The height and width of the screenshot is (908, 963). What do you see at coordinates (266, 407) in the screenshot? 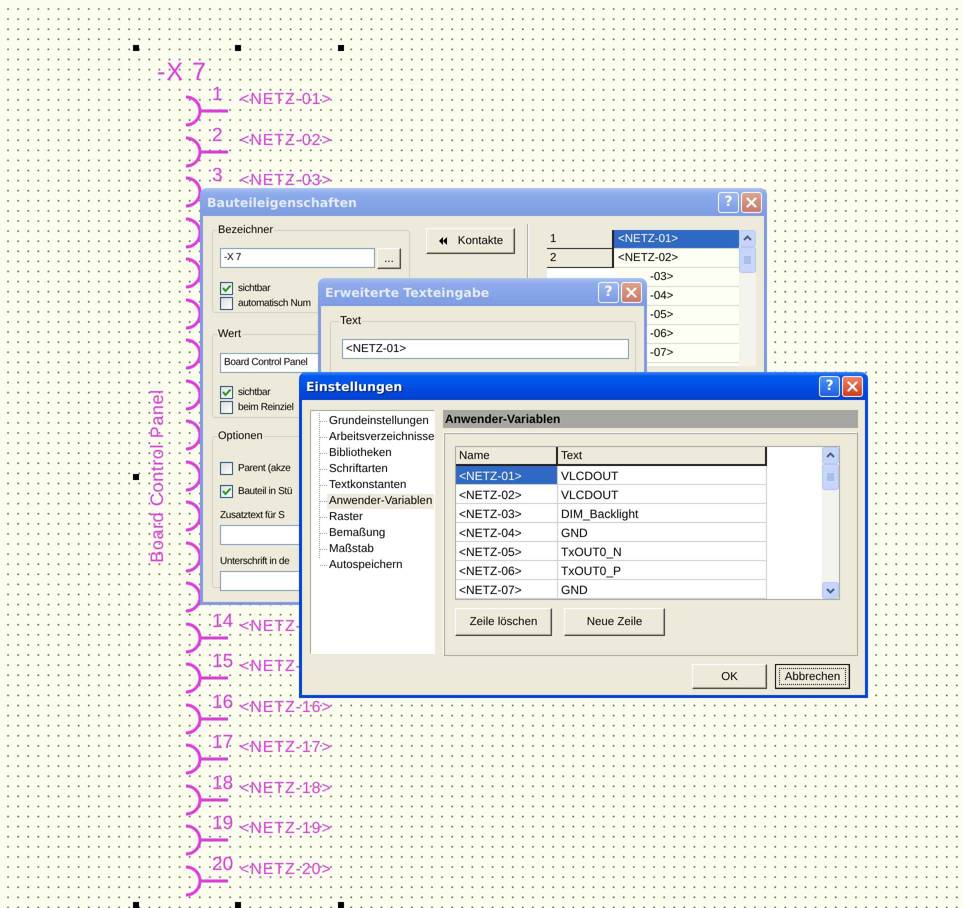
I see `checkbox-label: beim Reinziel` at bounding box center [266, 407].